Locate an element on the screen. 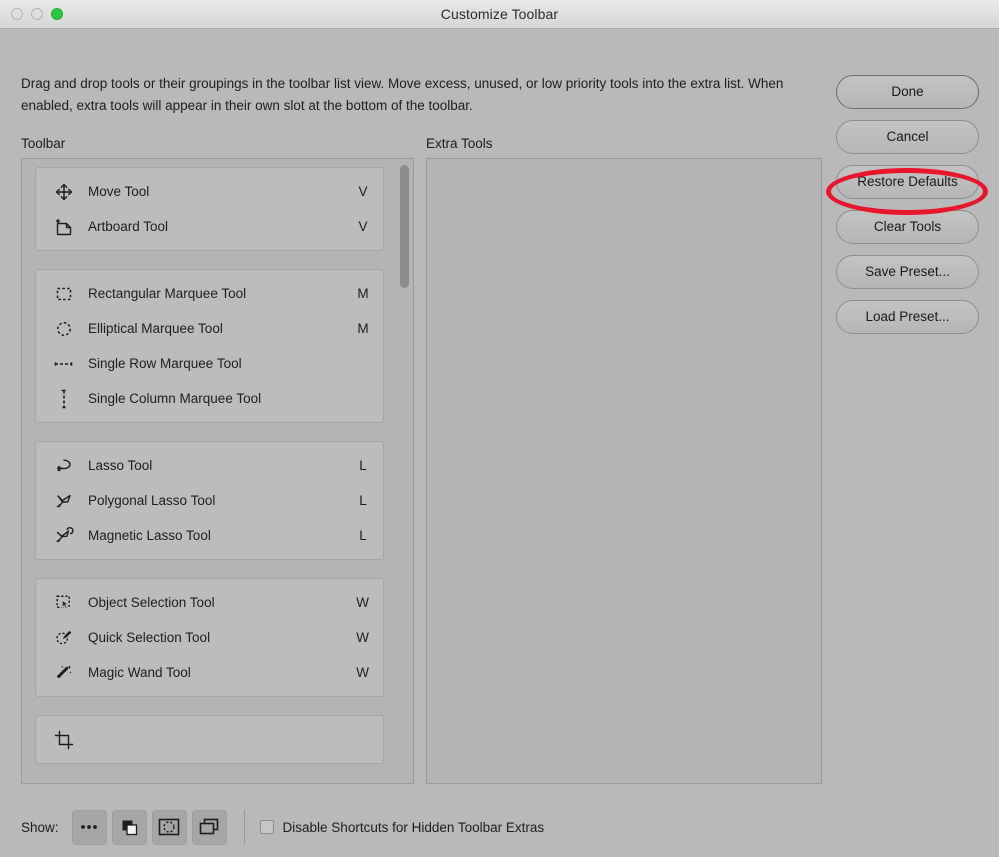  window-title: Customize Toolbar is located at coordinates (499, 14).